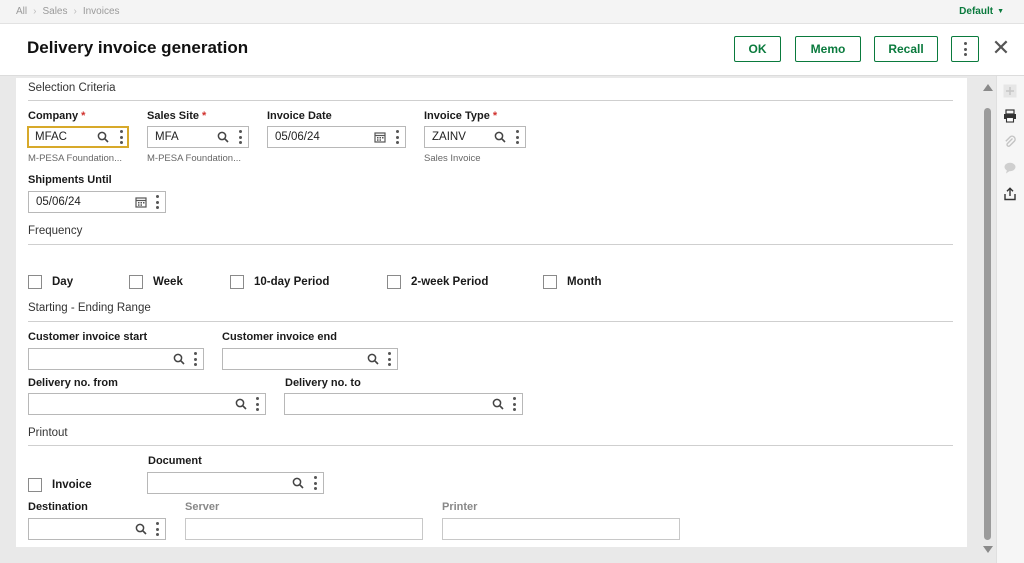 Image resolution: width=1024 pixels, height=563 pixels. What do you see at coordinates (1010, 116) in the screenshot?
I see `print-icon` at bounding box center [1010, 116].